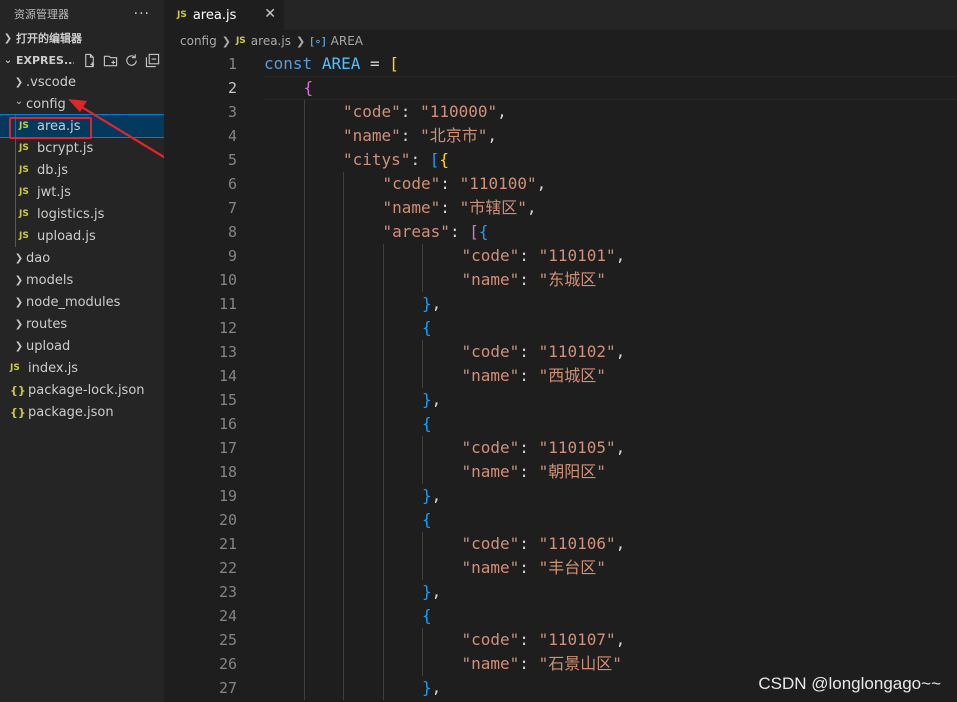  What do you see at coordinates (577, 639) in the screenshot?
I see `code-token: "110107"` at bounding box center [577, 639].